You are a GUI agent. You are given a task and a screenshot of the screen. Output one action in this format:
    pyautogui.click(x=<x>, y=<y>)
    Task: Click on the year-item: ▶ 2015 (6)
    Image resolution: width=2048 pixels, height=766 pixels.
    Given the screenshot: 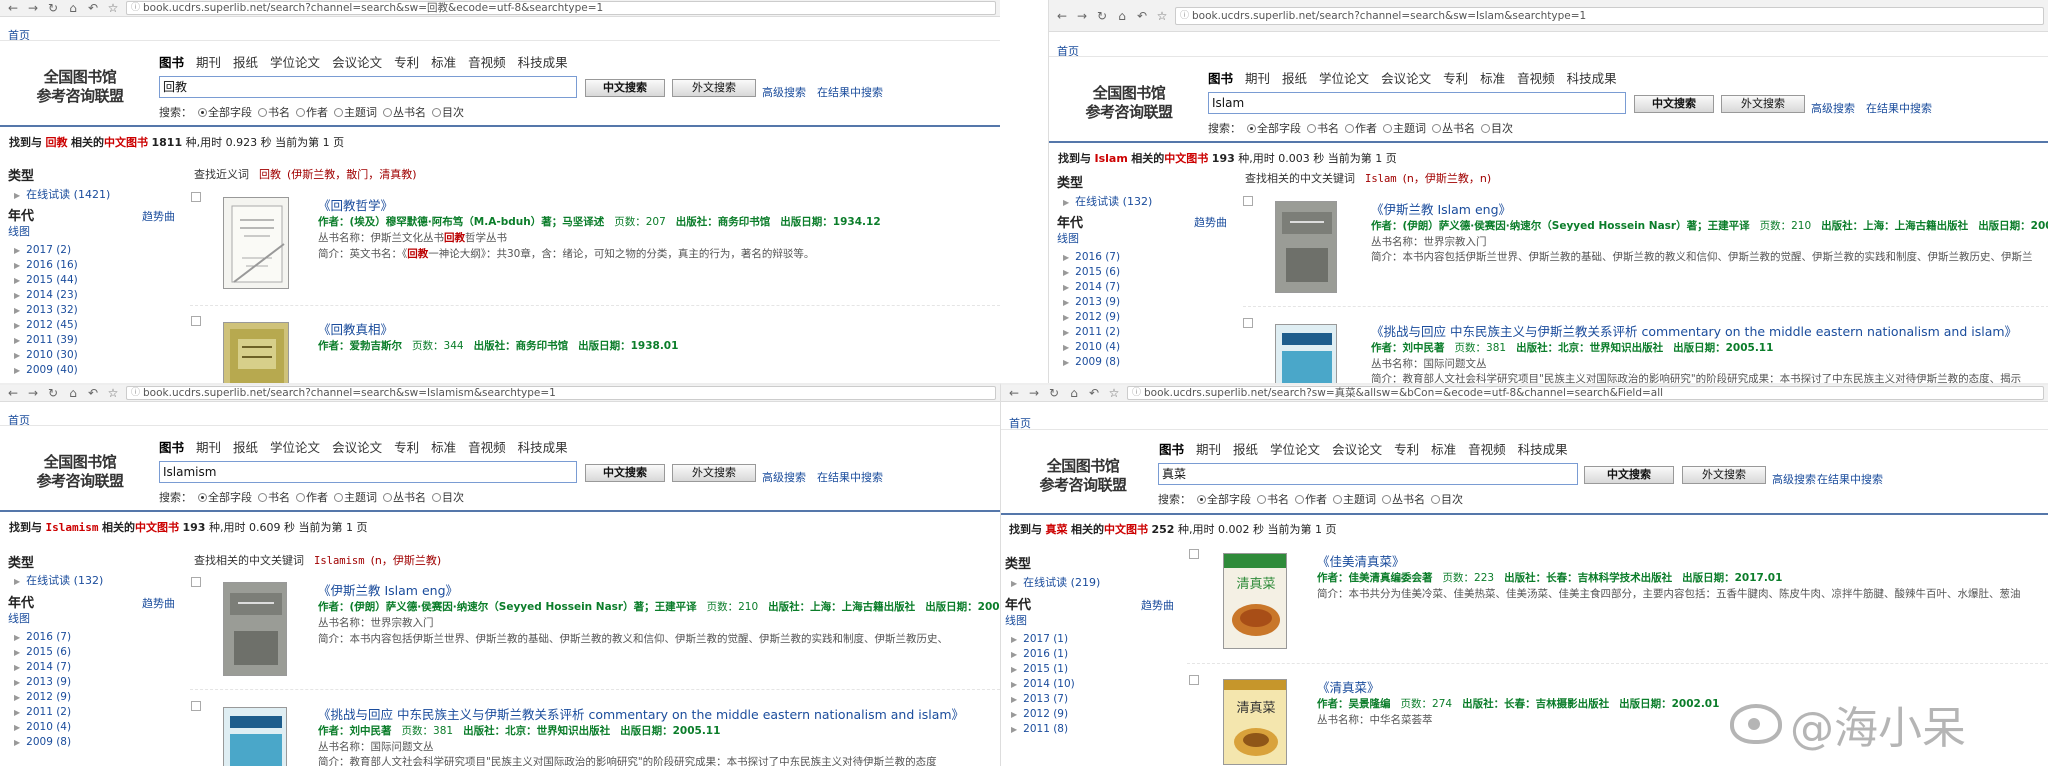 What is the action you would take?
    pyautogui.click(x=42, y=652)
    